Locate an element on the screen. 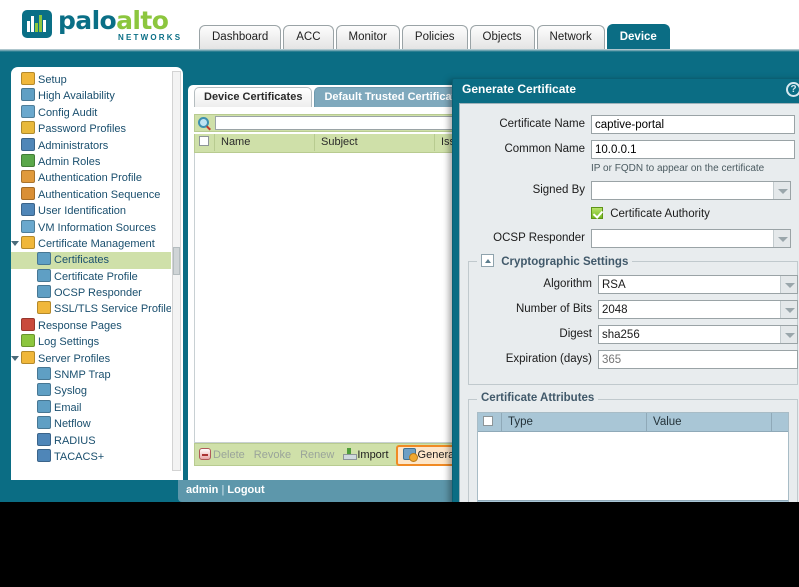 This screenshot has width=799, height=587. sidebar-item-snmp-trap: SNMP Trap is located at coordinates (91, 375).